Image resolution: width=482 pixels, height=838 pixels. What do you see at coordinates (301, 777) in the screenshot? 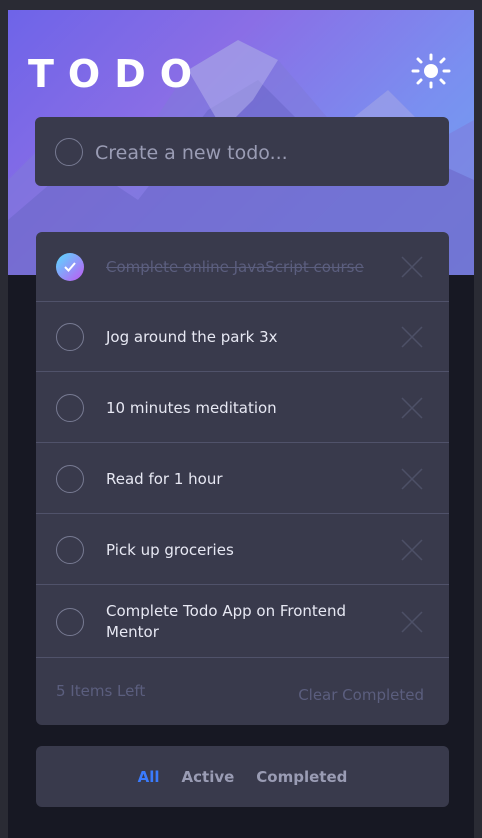
I see `filter-completed-button: Completed` at bounding box center [301, 777].